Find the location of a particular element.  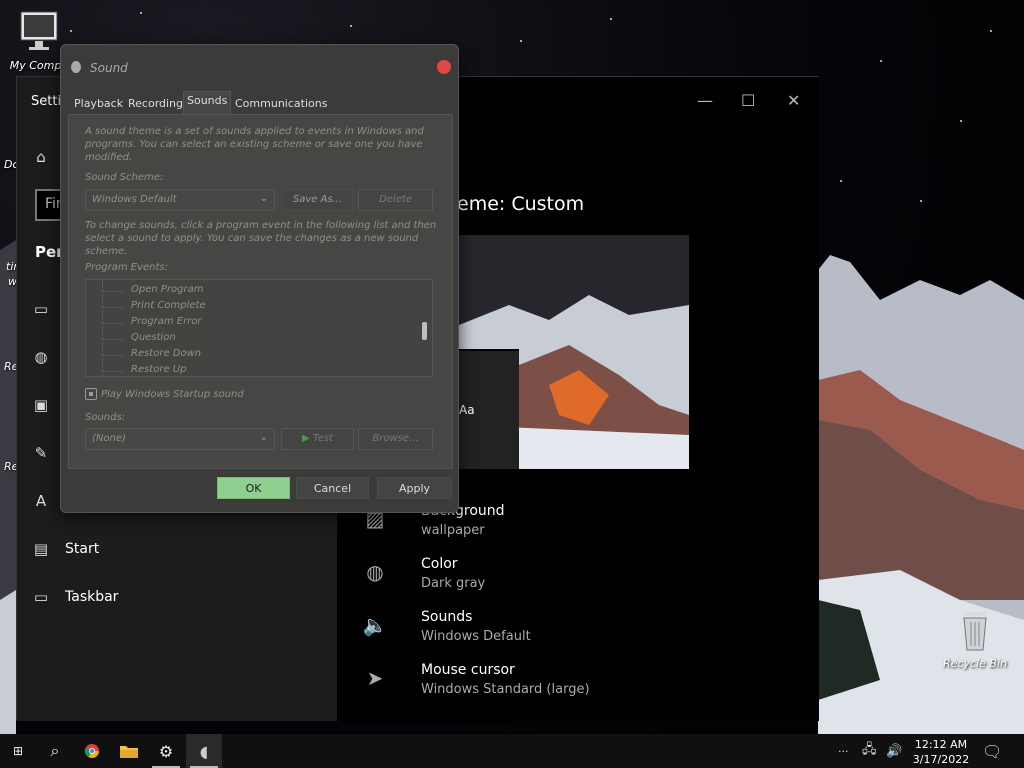

themes-icon: ✎ is located at coordinates (41, 453).